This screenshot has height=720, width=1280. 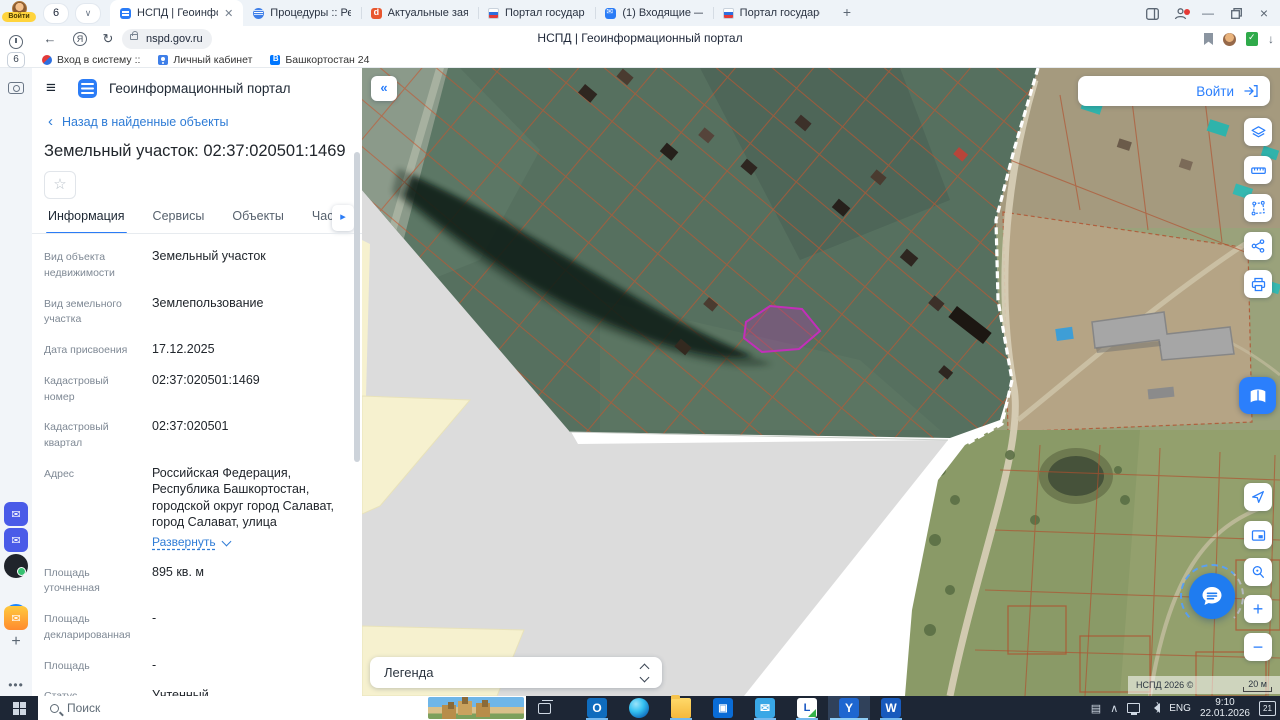 I want to click on search-on-map-button, so click(x=1258, y=572).